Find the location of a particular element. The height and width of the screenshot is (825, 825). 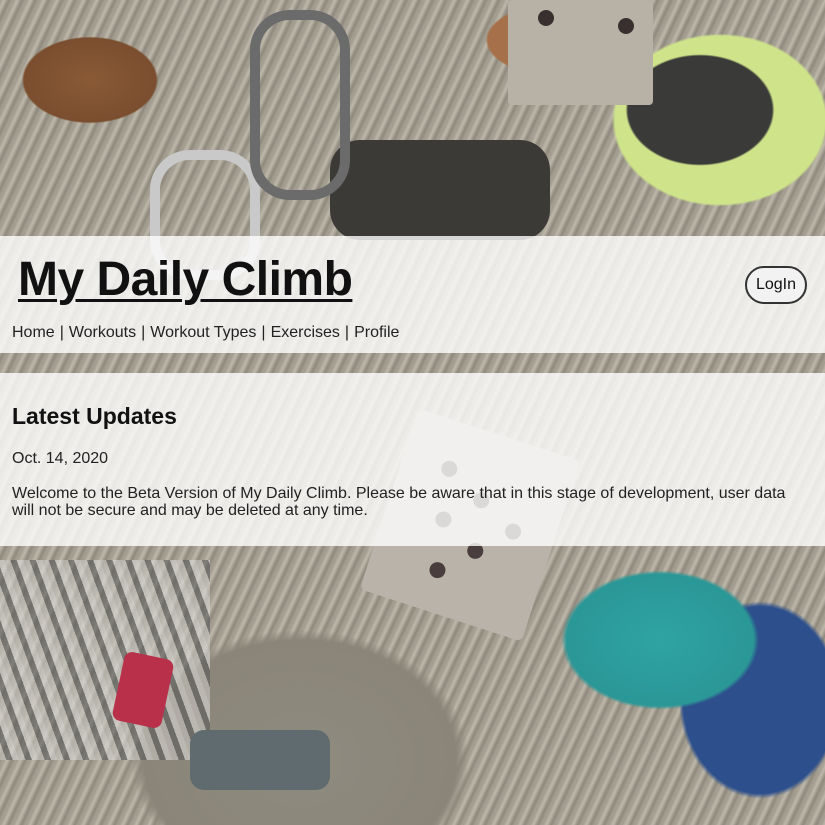

nav-profile: Profile is located at coordinates (376, 332).